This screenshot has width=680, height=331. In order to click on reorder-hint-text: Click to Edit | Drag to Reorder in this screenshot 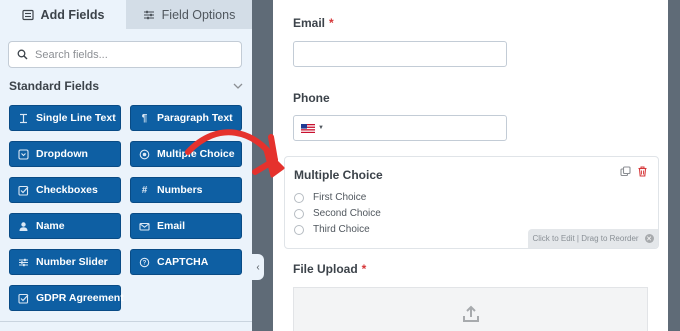, I will do `click(585, 238)`.